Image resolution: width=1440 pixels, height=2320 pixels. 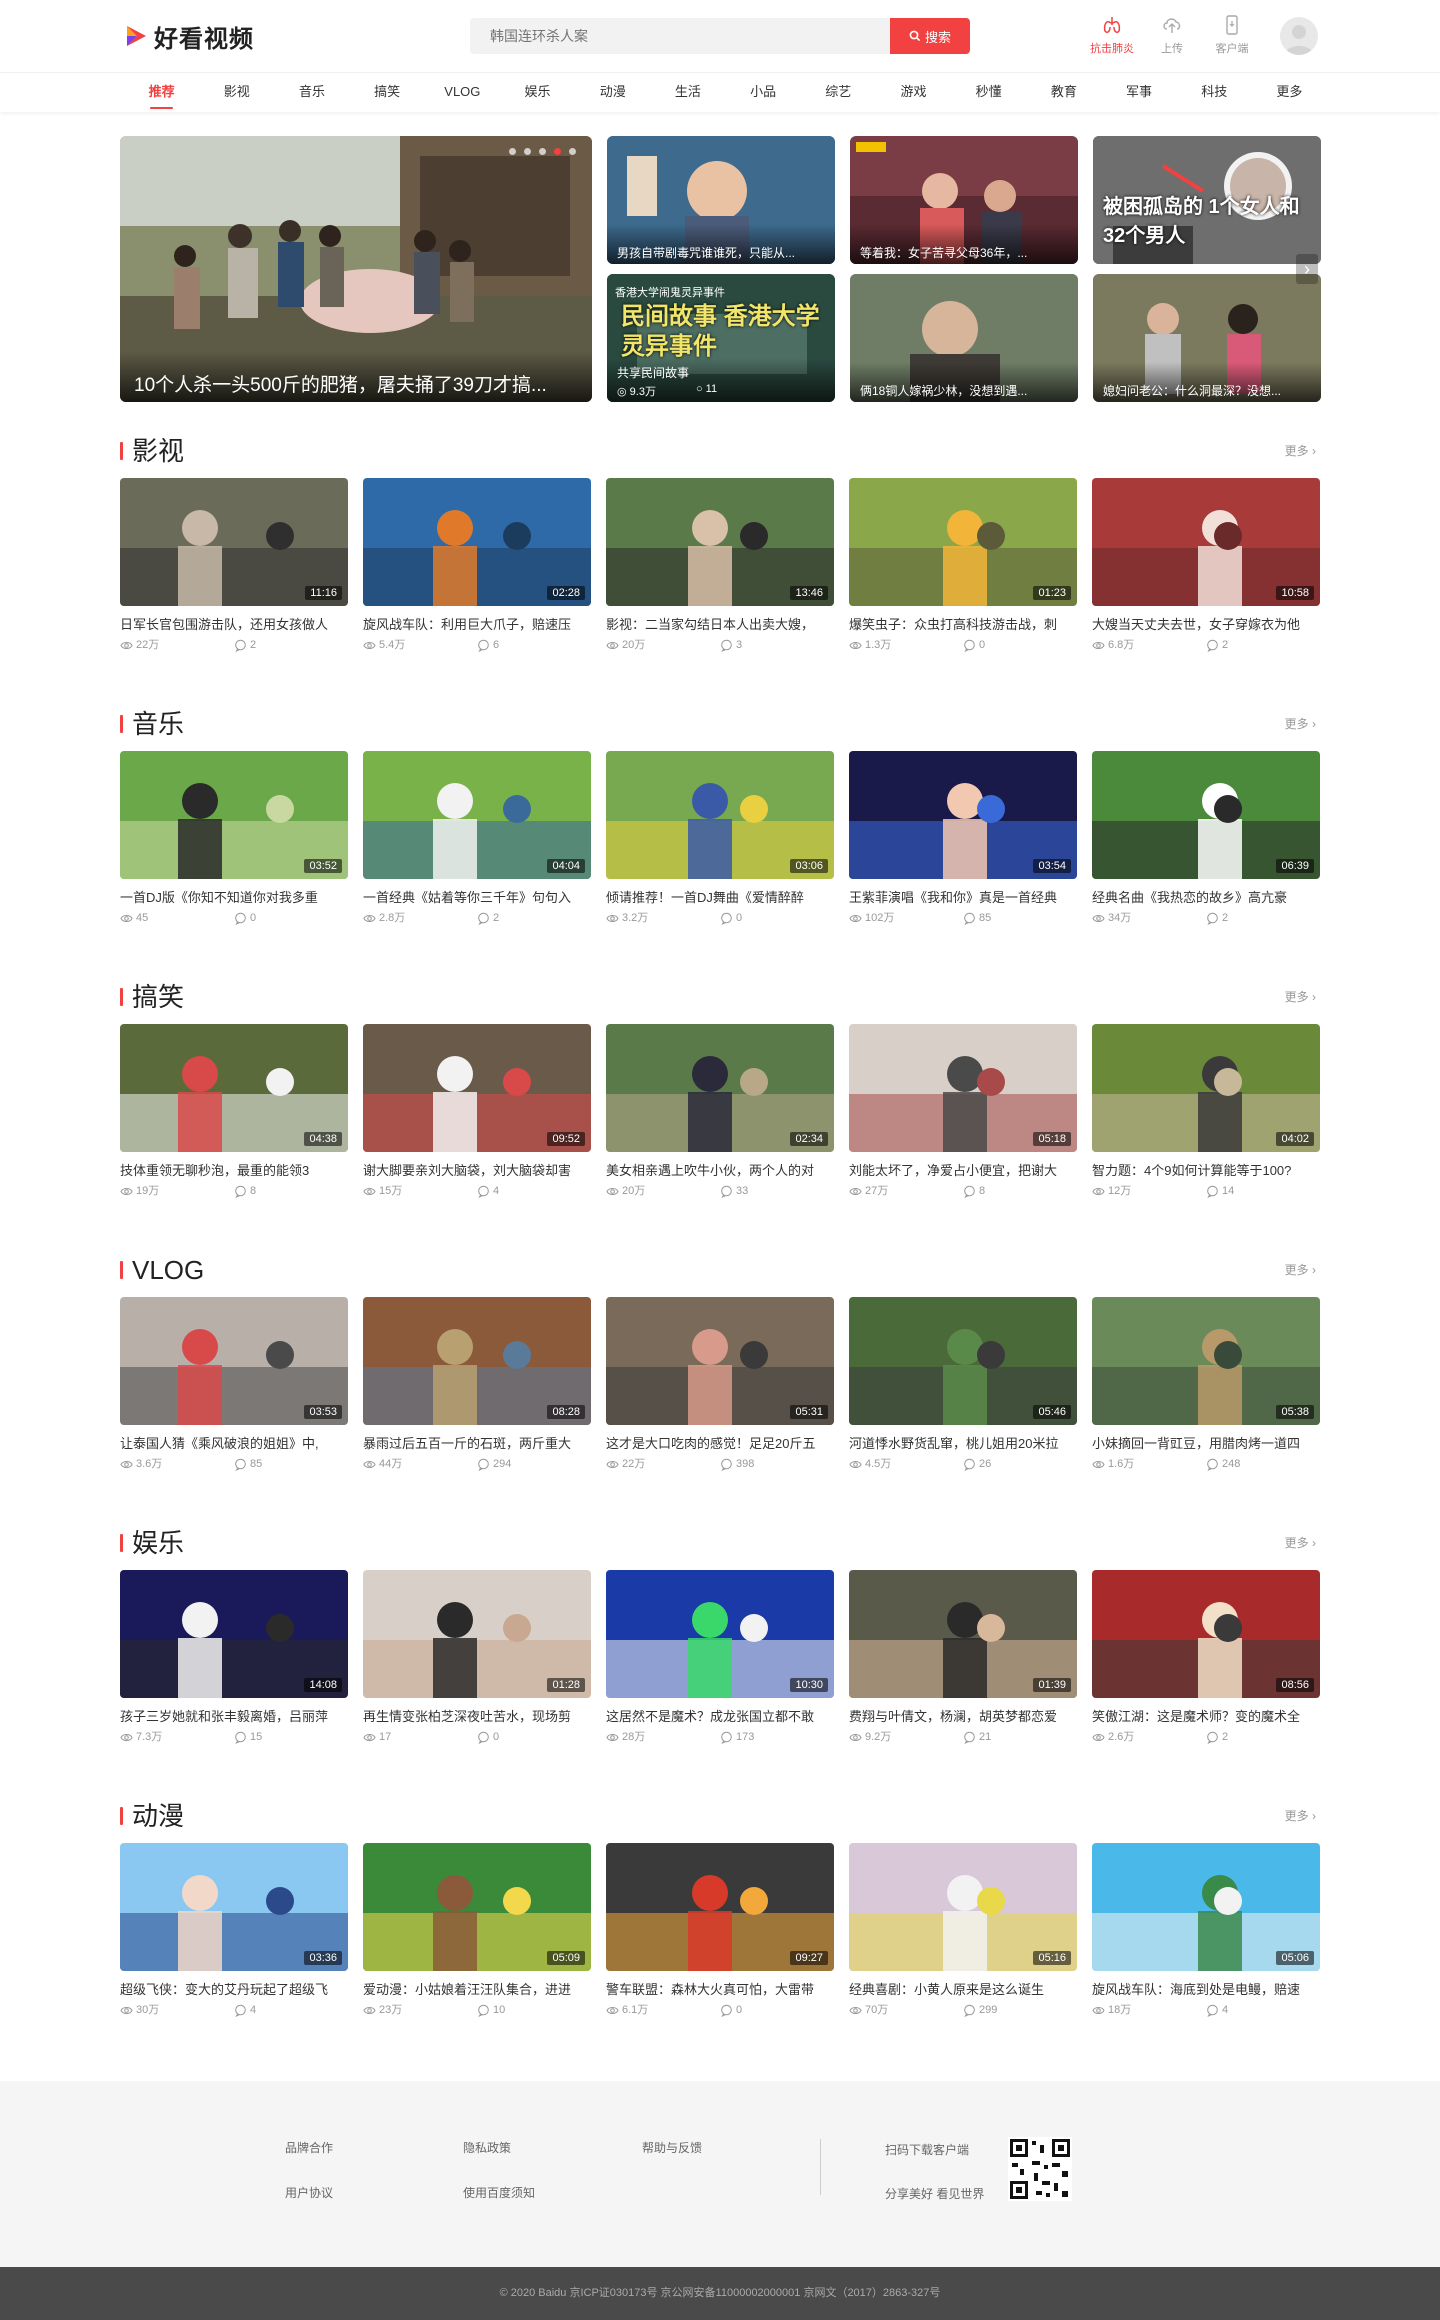 I want to click on video-title: 旋风战车队：利用巨大爪子，赔速压, so click(x=477, y=625).